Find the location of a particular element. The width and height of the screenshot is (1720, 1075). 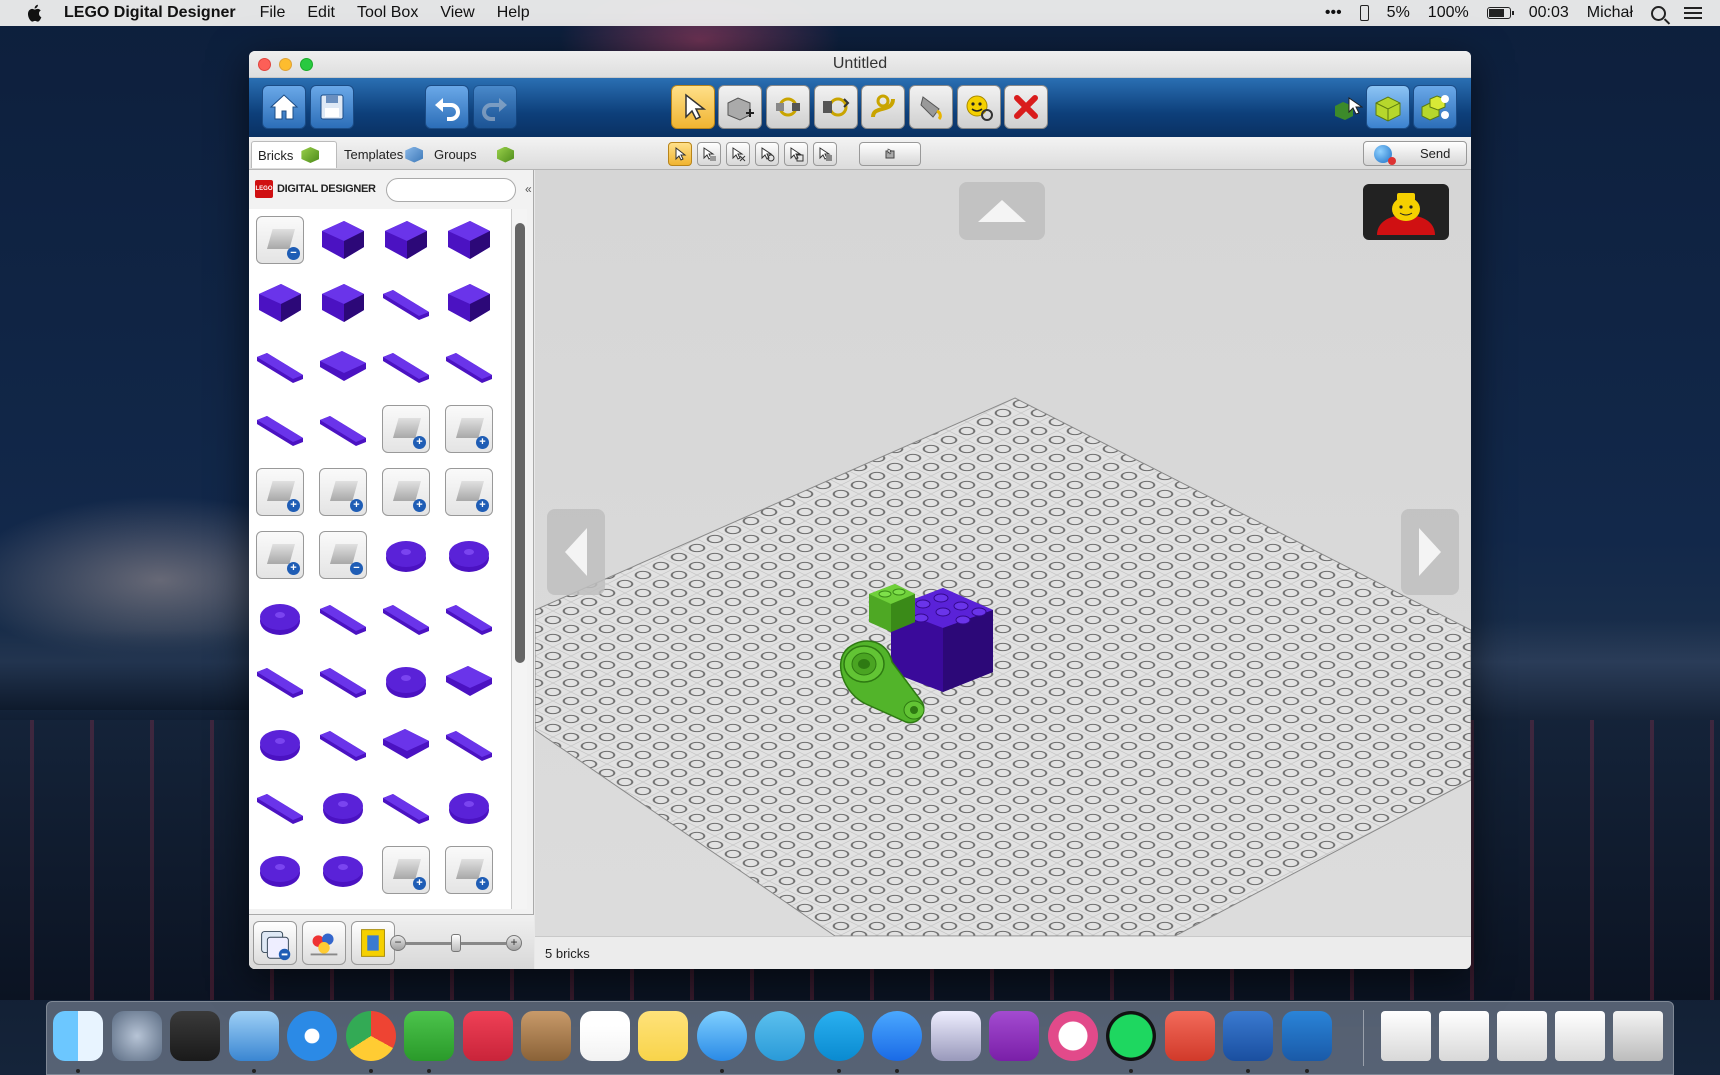

zoom-in-icon: + is located at coordinates (514, 943).